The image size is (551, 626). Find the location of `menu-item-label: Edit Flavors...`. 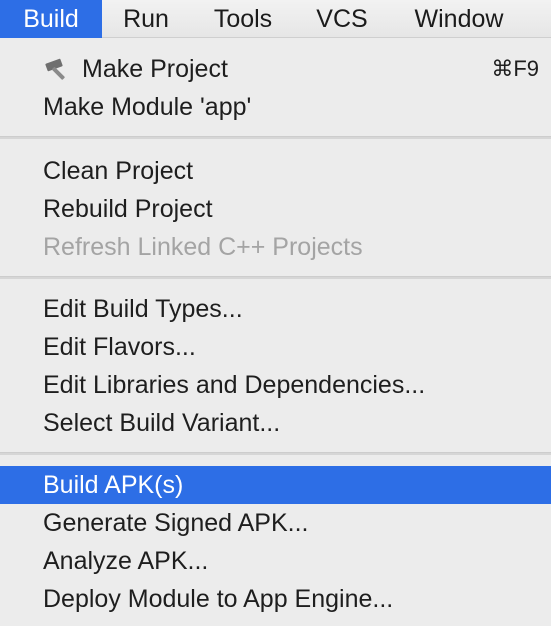

menu-item-label: Edit Flavors... is located at coordinates (119, 347).